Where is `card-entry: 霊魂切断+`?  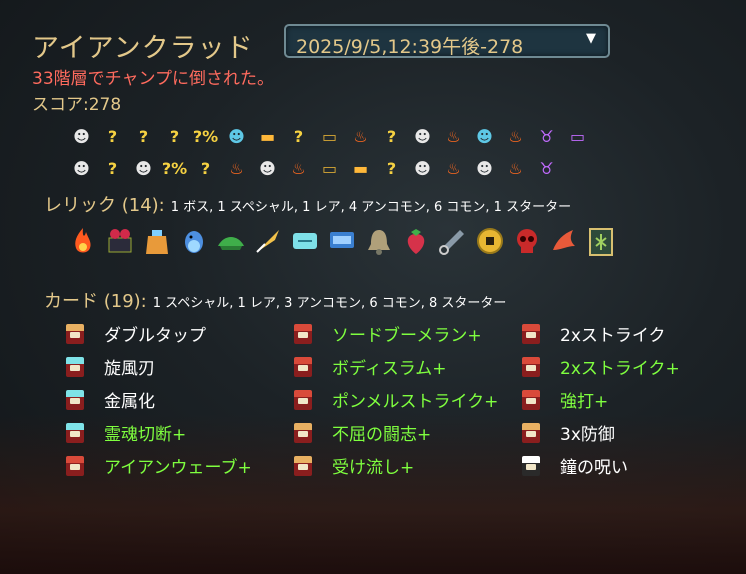 card-entry: 霊魂切断+ is located at coordinates (178, 432).